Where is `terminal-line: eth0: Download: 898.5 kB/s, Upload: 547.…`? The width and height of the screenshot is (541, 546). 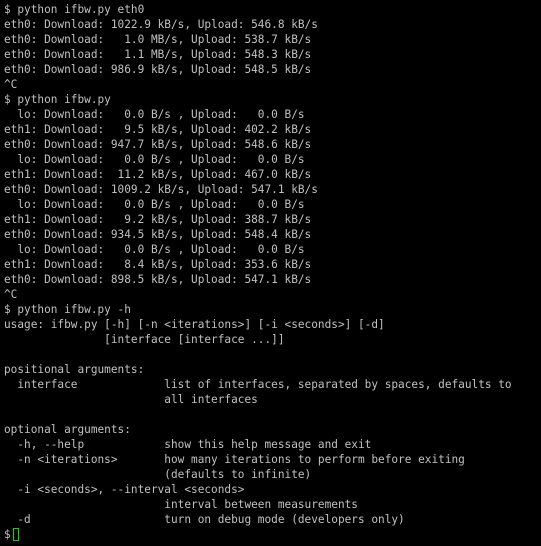 terminal-line: eth0: Download: 898.5 kB/s, Upload: 547.… is located at coordinates (158, 279).